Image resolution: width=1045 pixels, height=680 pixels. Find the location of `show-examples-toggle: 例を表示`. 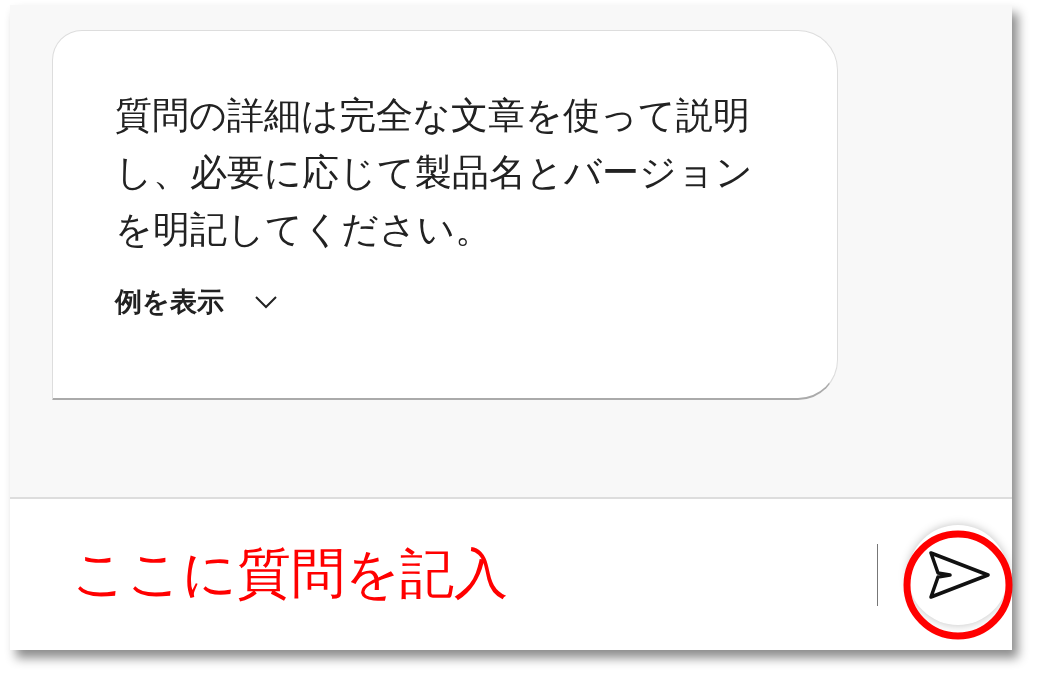

show-examples-toggle: 例を表示 is located at coordinates (196, 302).